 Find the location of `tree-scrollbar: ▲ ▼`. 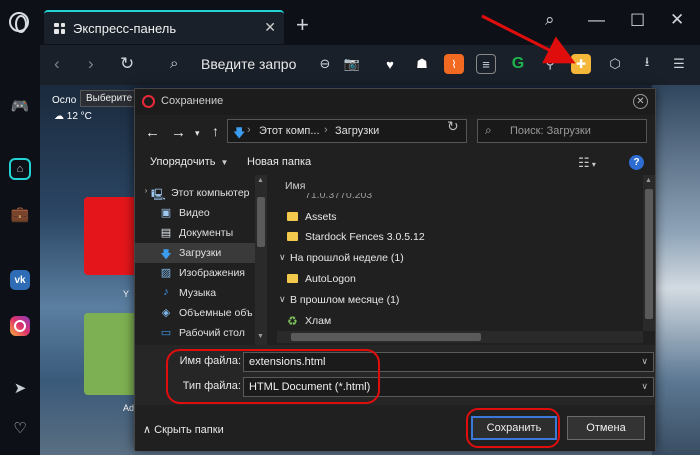

tree-scrollbar: ▲ ▼ is located at coordinates (261, 260).